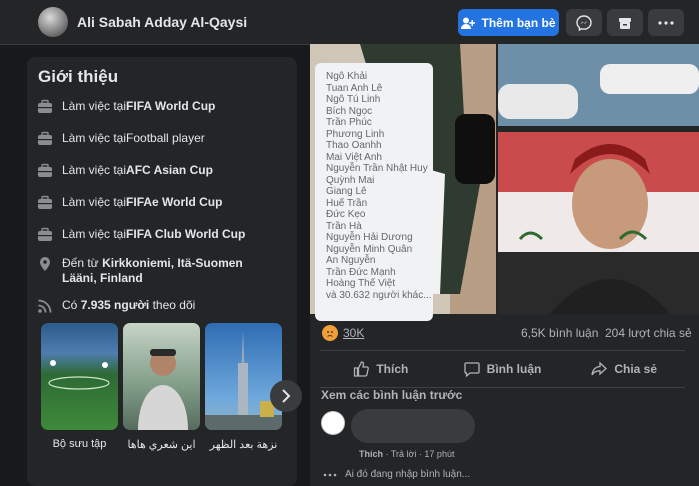 The width and height of the screenshot is (699, 486). I want to click on work-item: Làm việc tại Football player, so click(121, 139).